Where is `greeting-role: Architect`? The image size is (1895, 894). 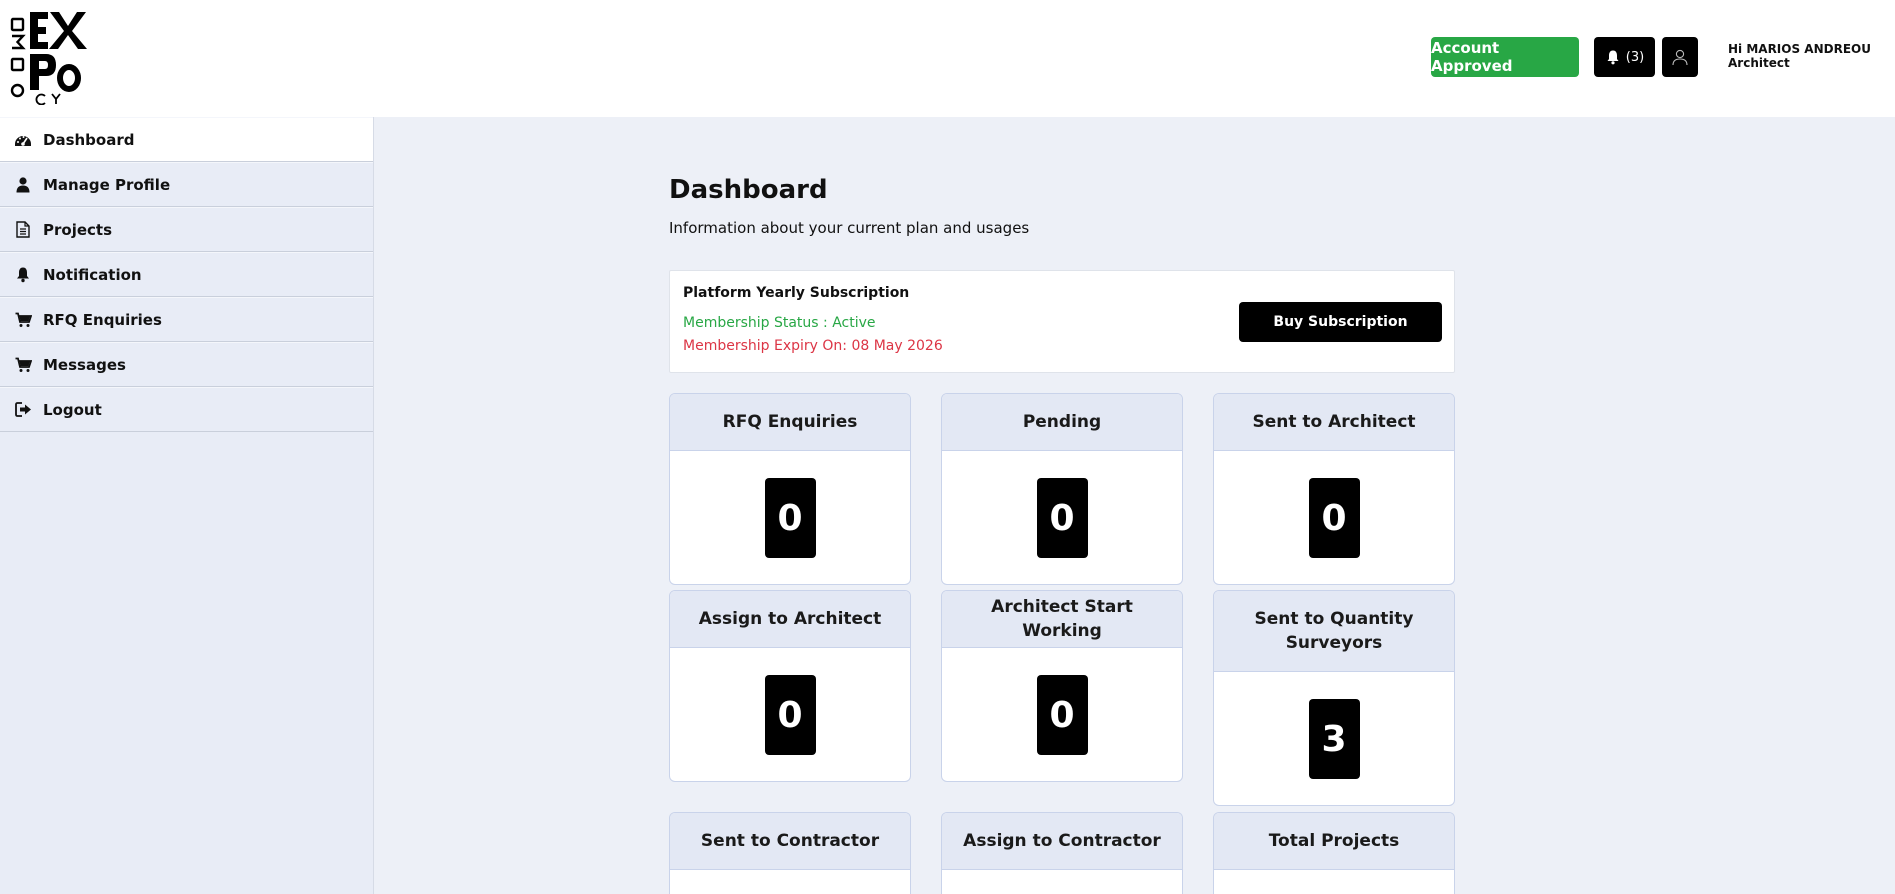
greeting-role: Architect is located at coordinates (1759, 63).